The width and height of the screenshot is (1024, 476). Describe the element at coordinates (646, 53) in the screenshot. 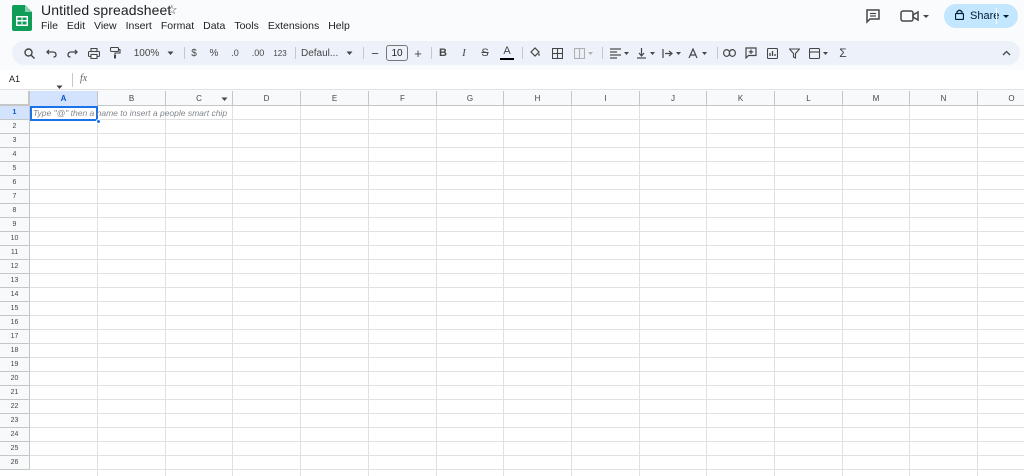

I see `vertical-align-icon` at that location.